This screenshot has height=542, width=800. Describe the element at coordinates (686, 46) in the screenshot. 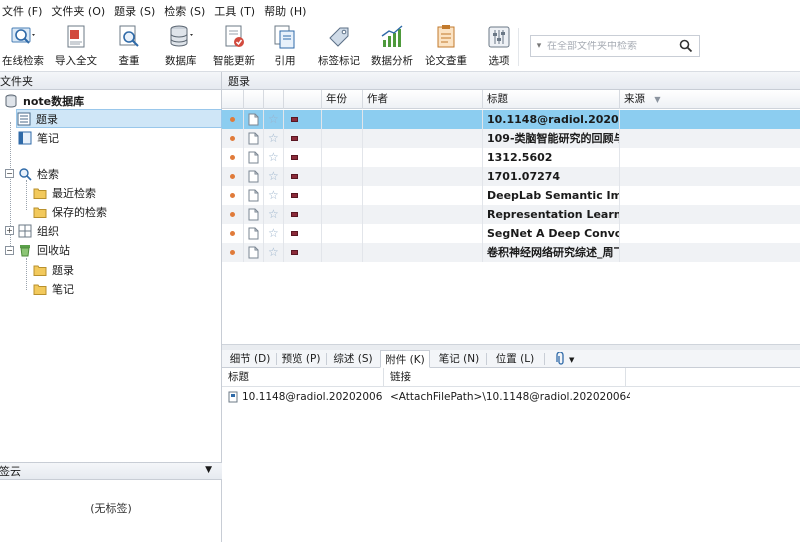

I see `search-icon` at that location.